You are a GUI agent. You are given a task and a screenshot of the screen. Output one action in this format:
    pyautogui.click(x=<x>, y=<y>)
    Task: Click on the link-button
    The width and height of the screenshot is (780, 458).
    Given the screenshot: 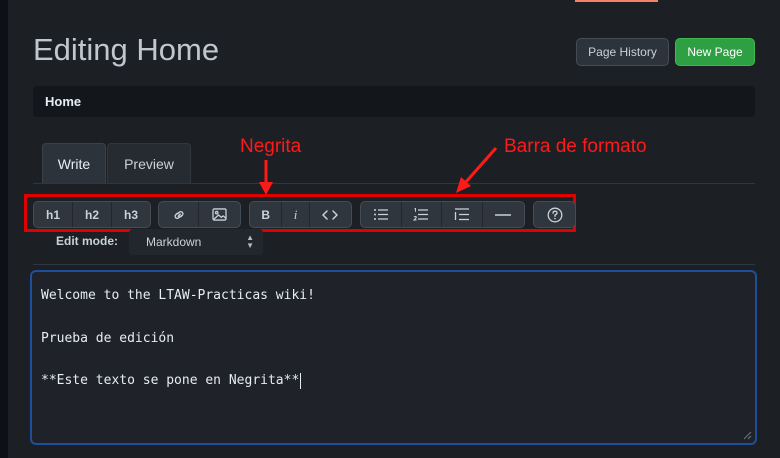 What is the action you would take?
    pyautogui.click(x=179, y=214)
    